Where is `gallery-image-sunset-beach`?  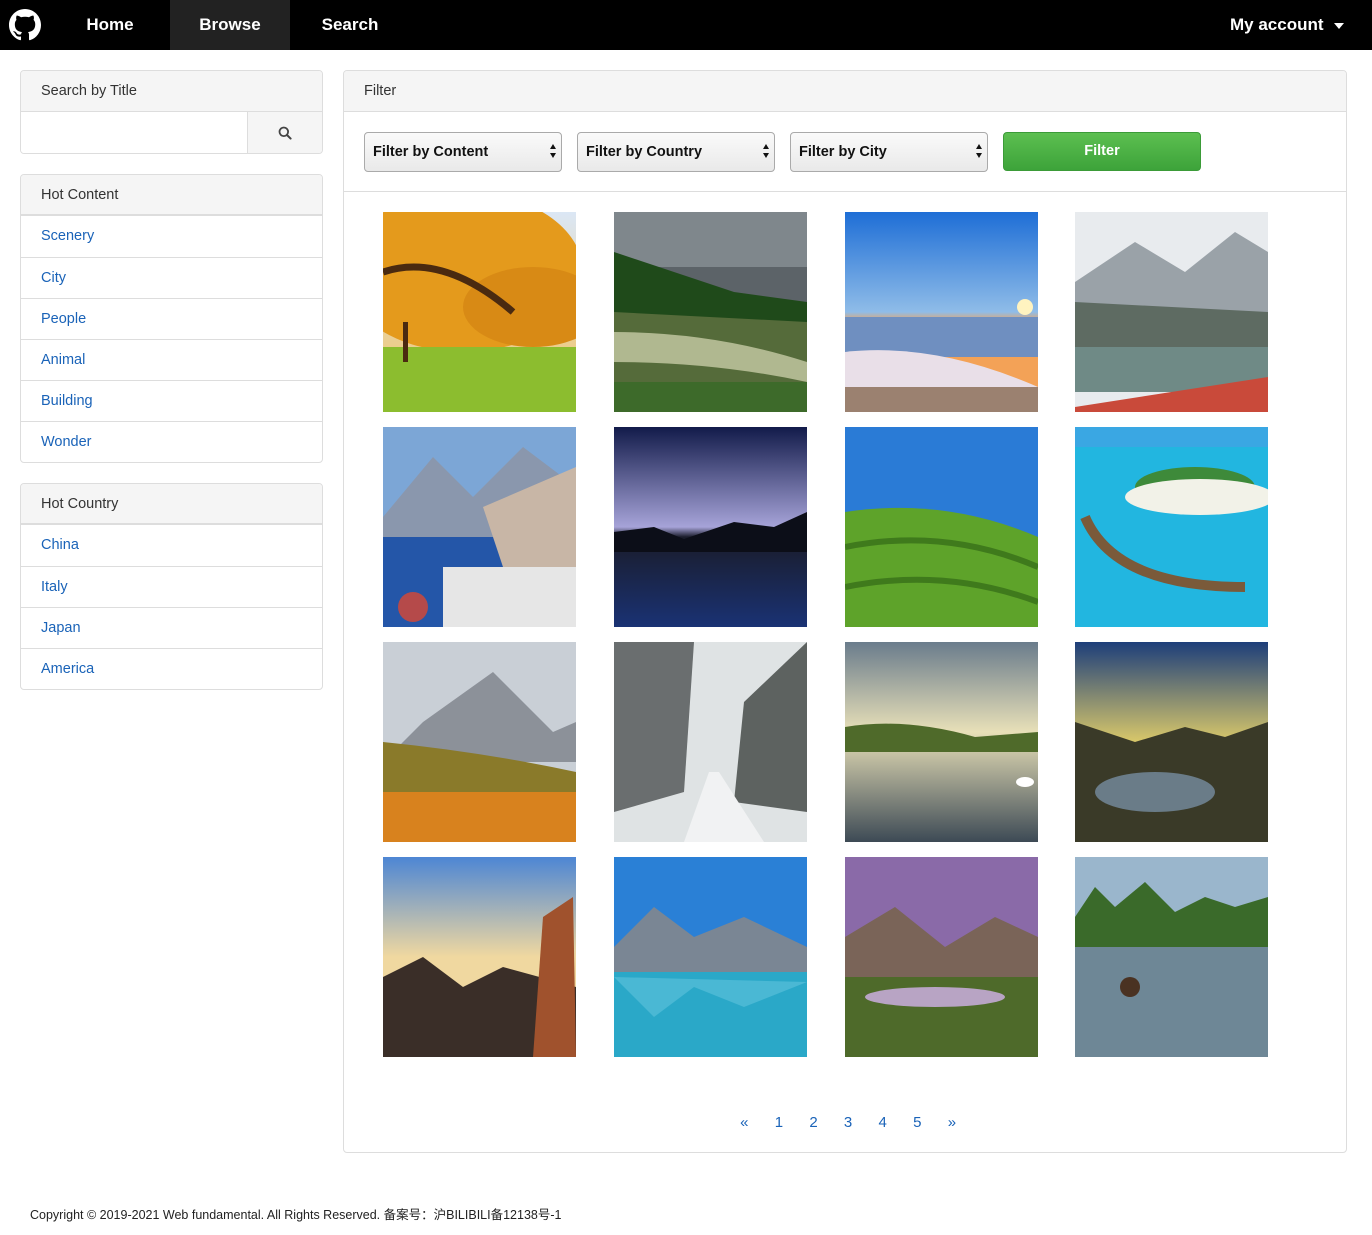 gallery-image-sunset-beach is located at coordinates (941, 312).